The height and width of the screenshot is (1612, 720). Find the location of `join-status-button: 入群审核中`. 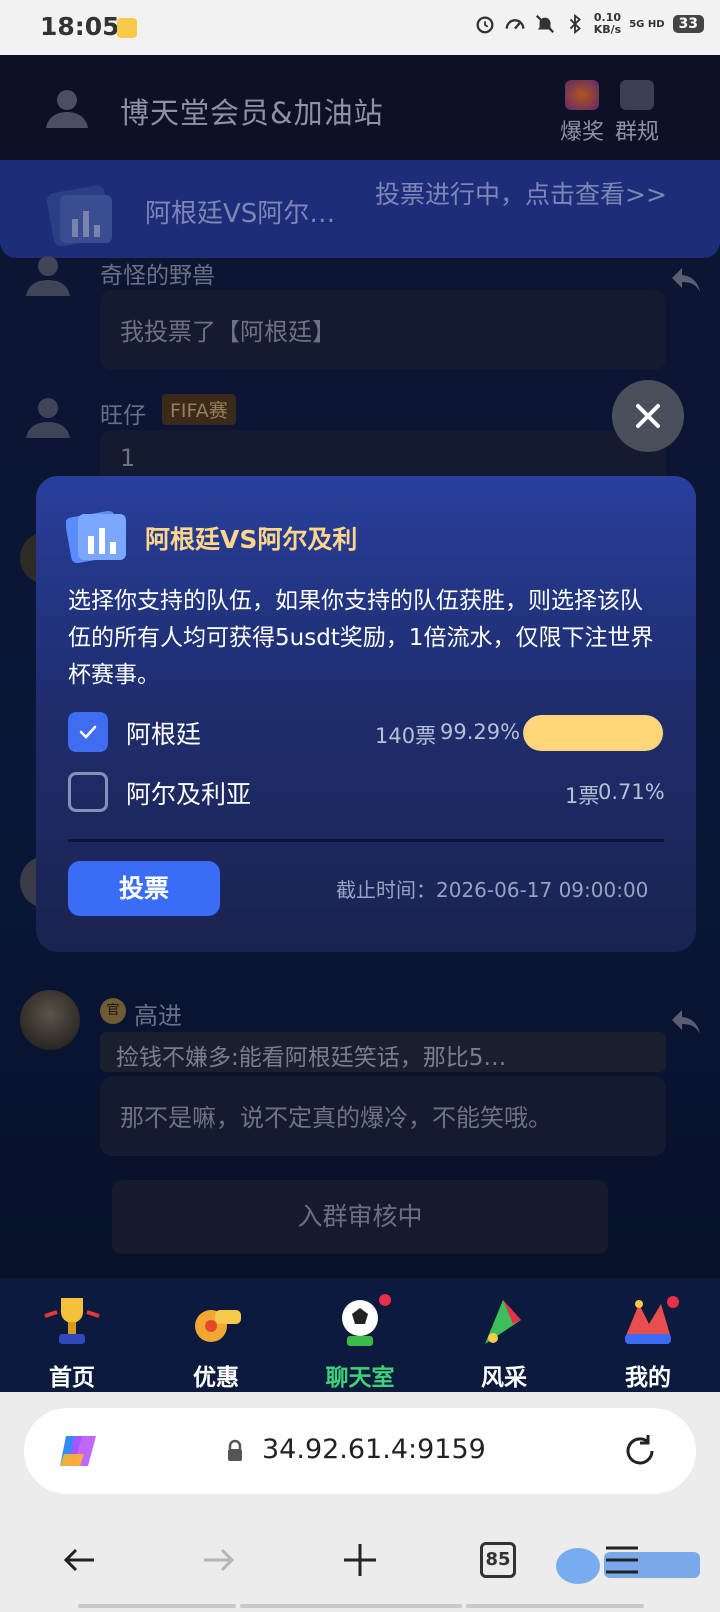

join-status-button: 入群审核中 is located at coordinates (360, 1217).